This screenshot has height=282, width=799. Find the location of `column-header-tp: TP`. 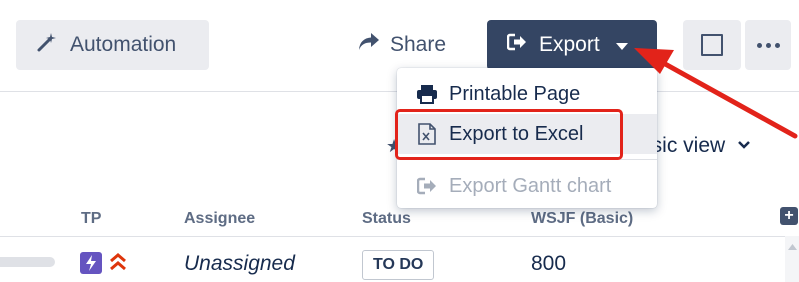

column-header-tp: TP is located at coordinates (91, 219).